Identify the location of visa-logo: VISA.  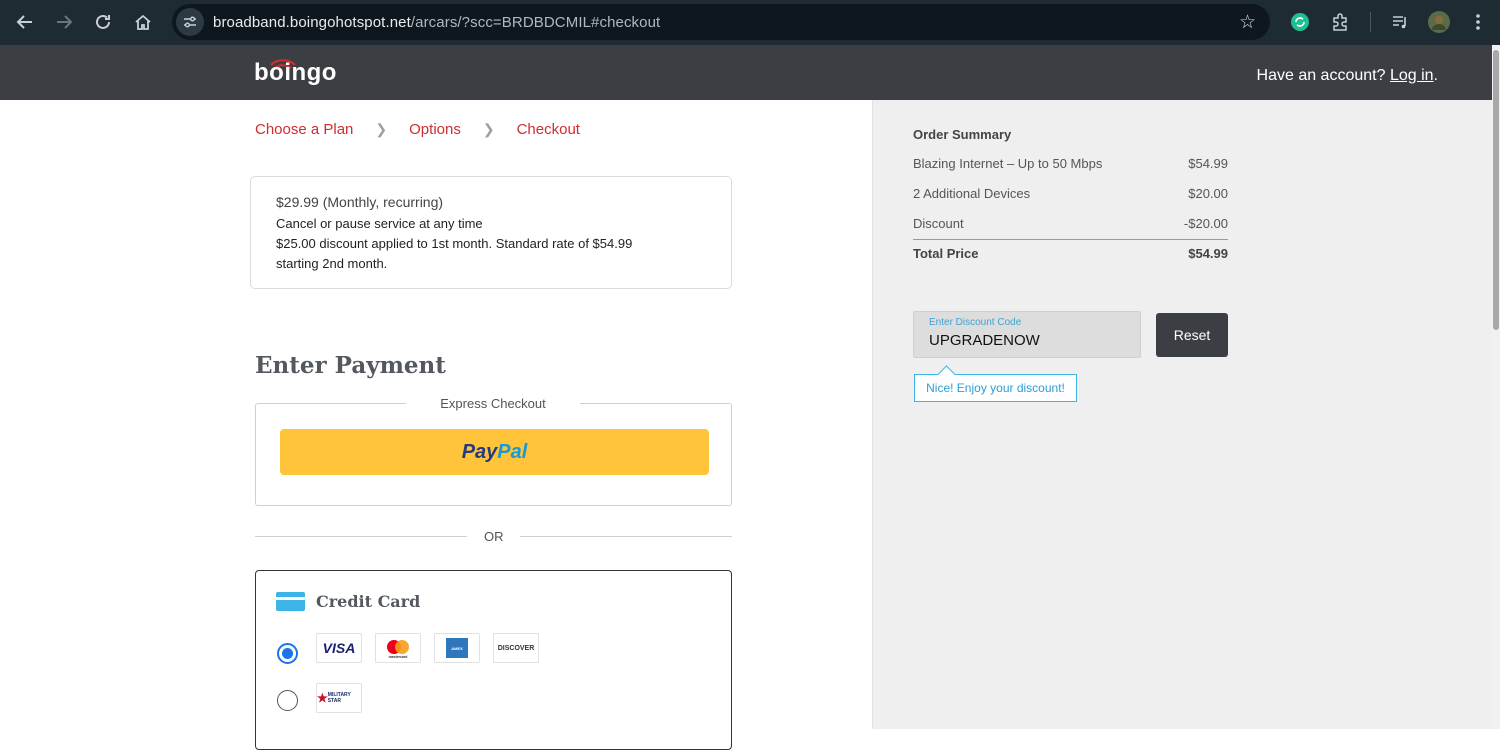
(339, 648).